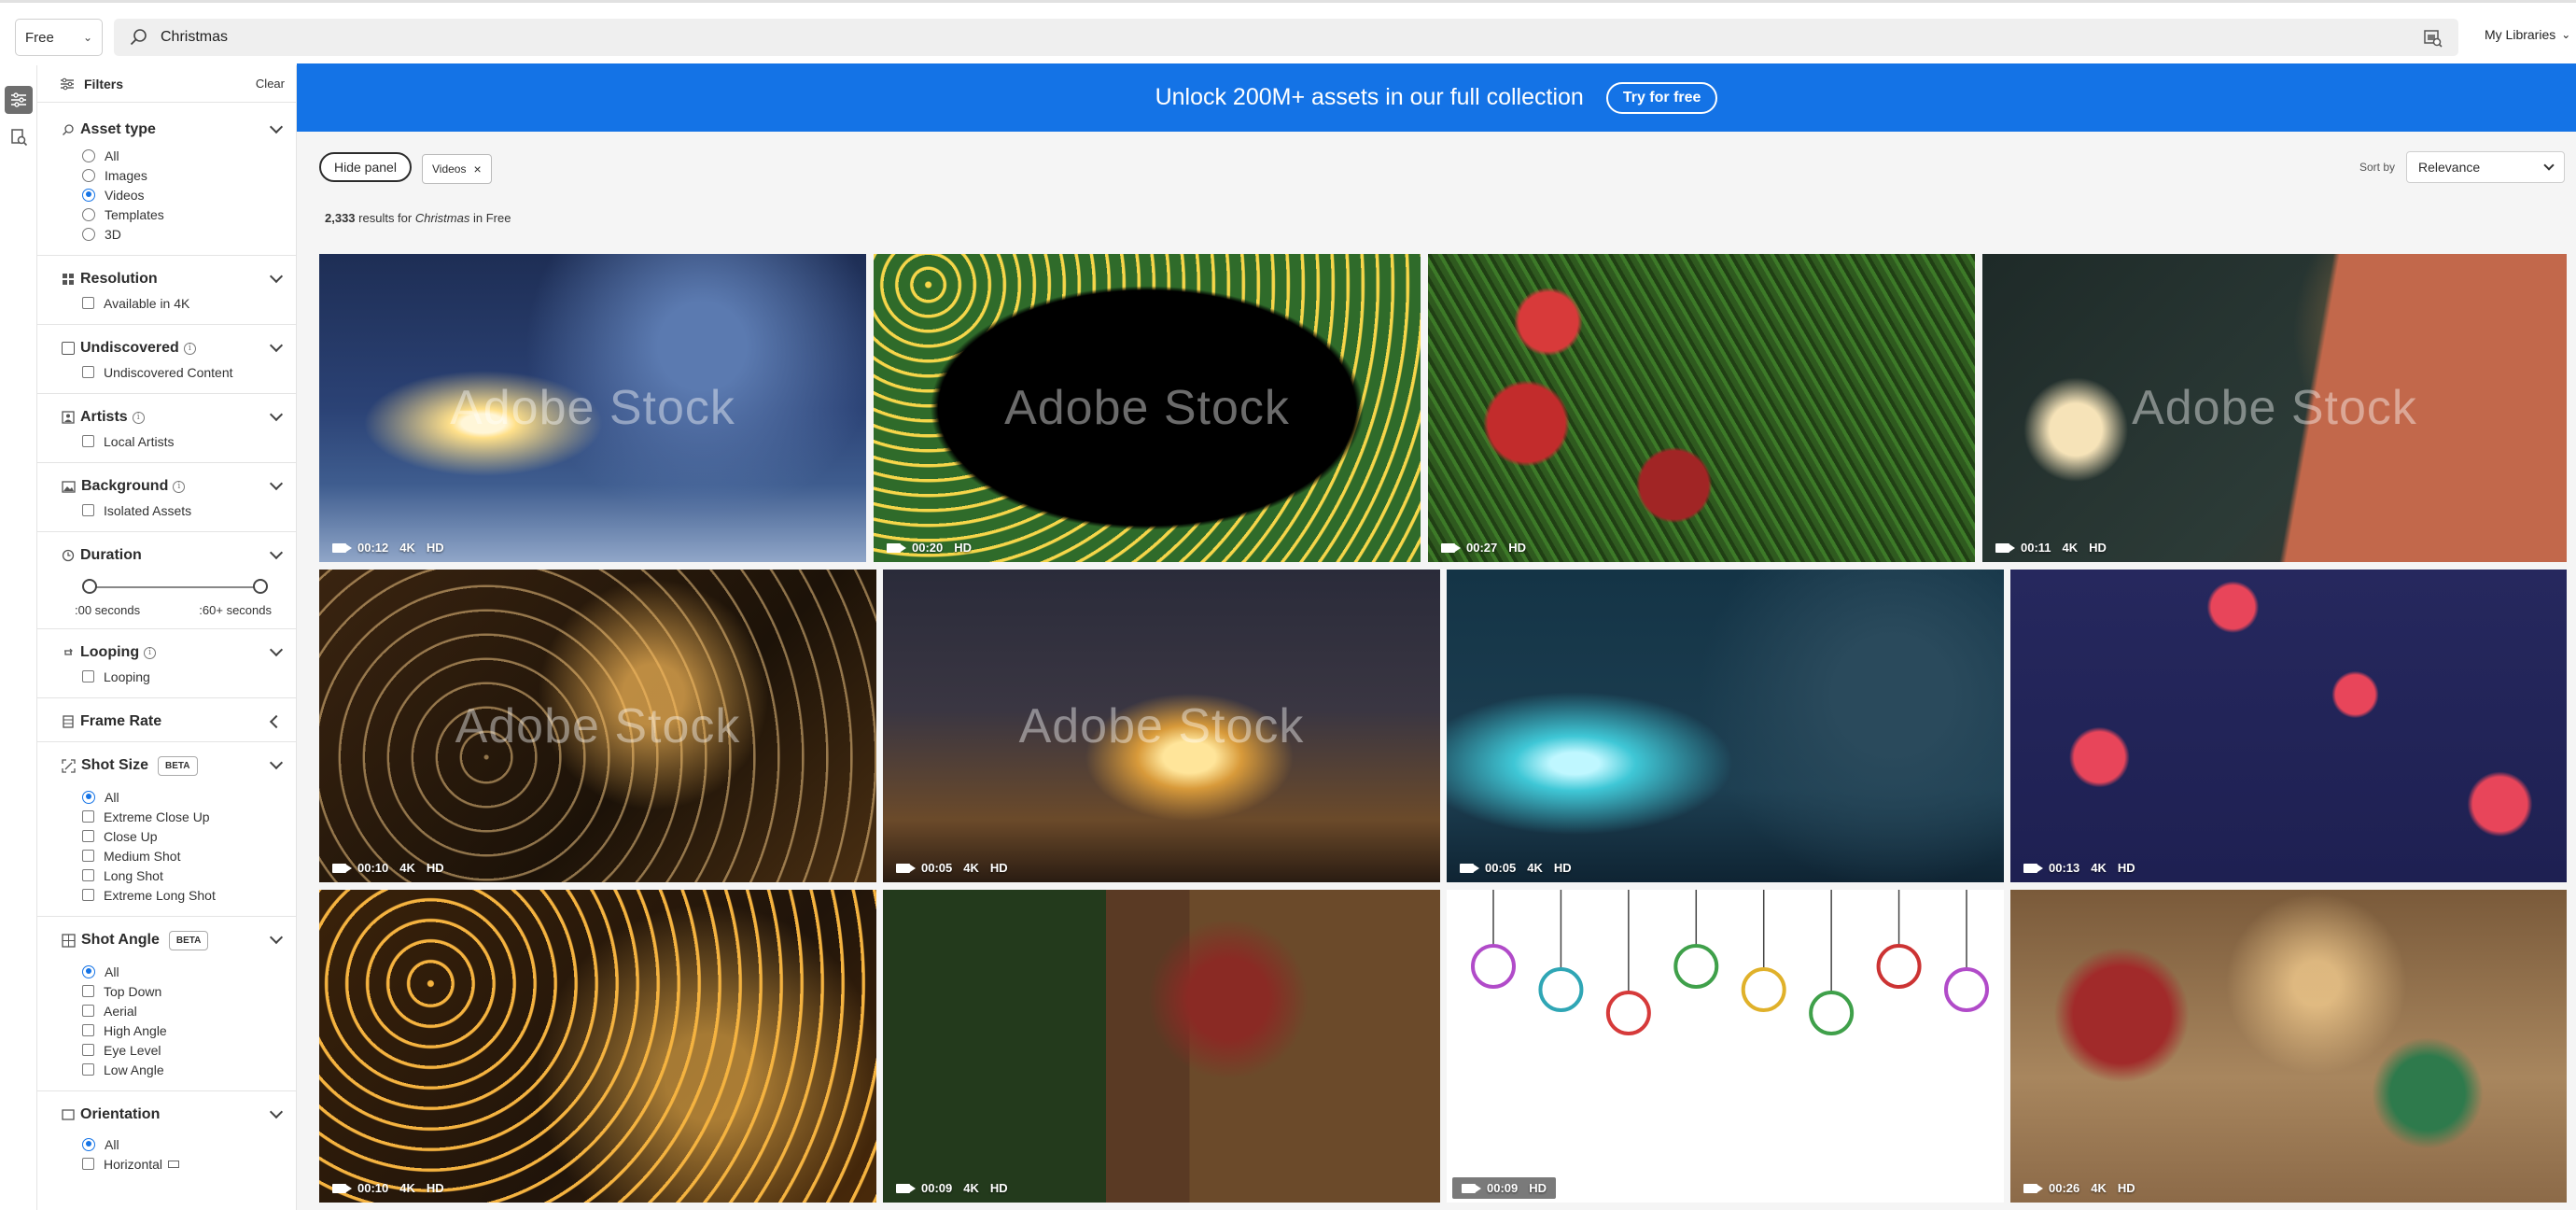  Describe the element at coordinates (2274, 408) in the screenshot. I see `video-thumbnail: Adobe Stock 00:11 4K HD` at that location.